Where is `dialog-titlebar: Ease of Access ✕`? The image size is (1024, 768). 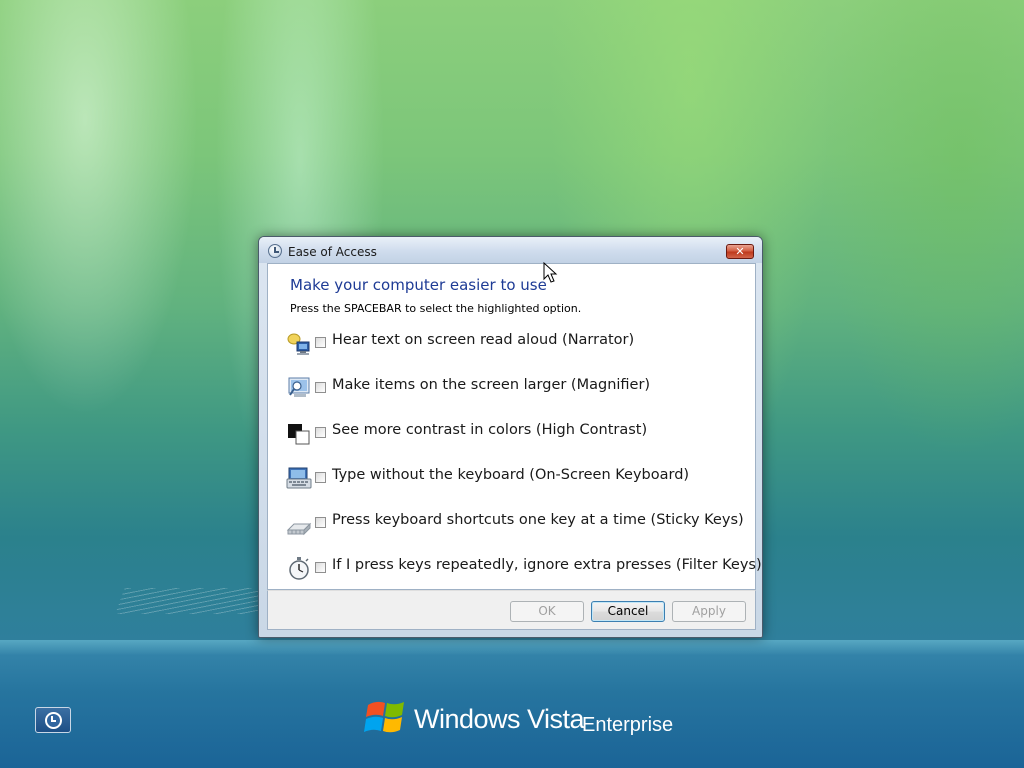 dialog-titlebar: Ease of Access ✕ is located at coordinates (510, 250).